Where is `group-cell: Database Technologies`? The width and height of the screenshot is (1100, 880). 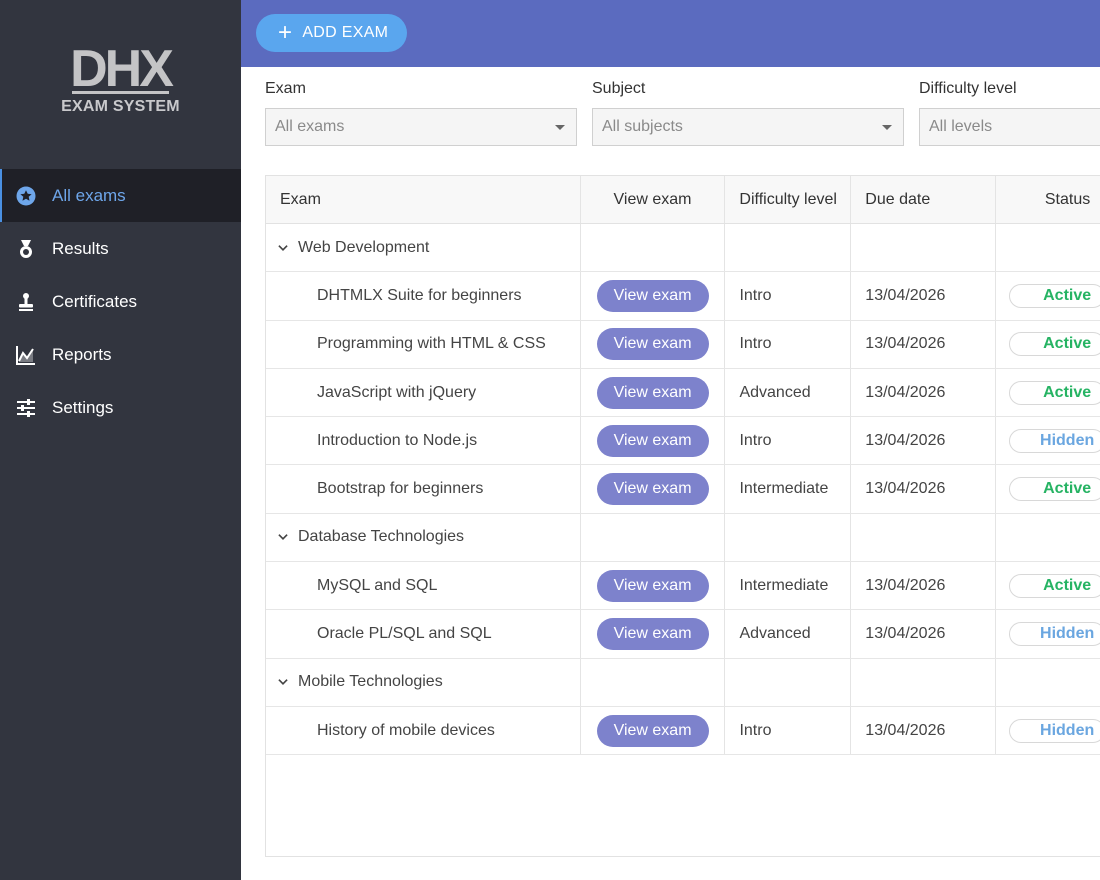 group-cell: Database Technologies is located at coordinates (423, 537).